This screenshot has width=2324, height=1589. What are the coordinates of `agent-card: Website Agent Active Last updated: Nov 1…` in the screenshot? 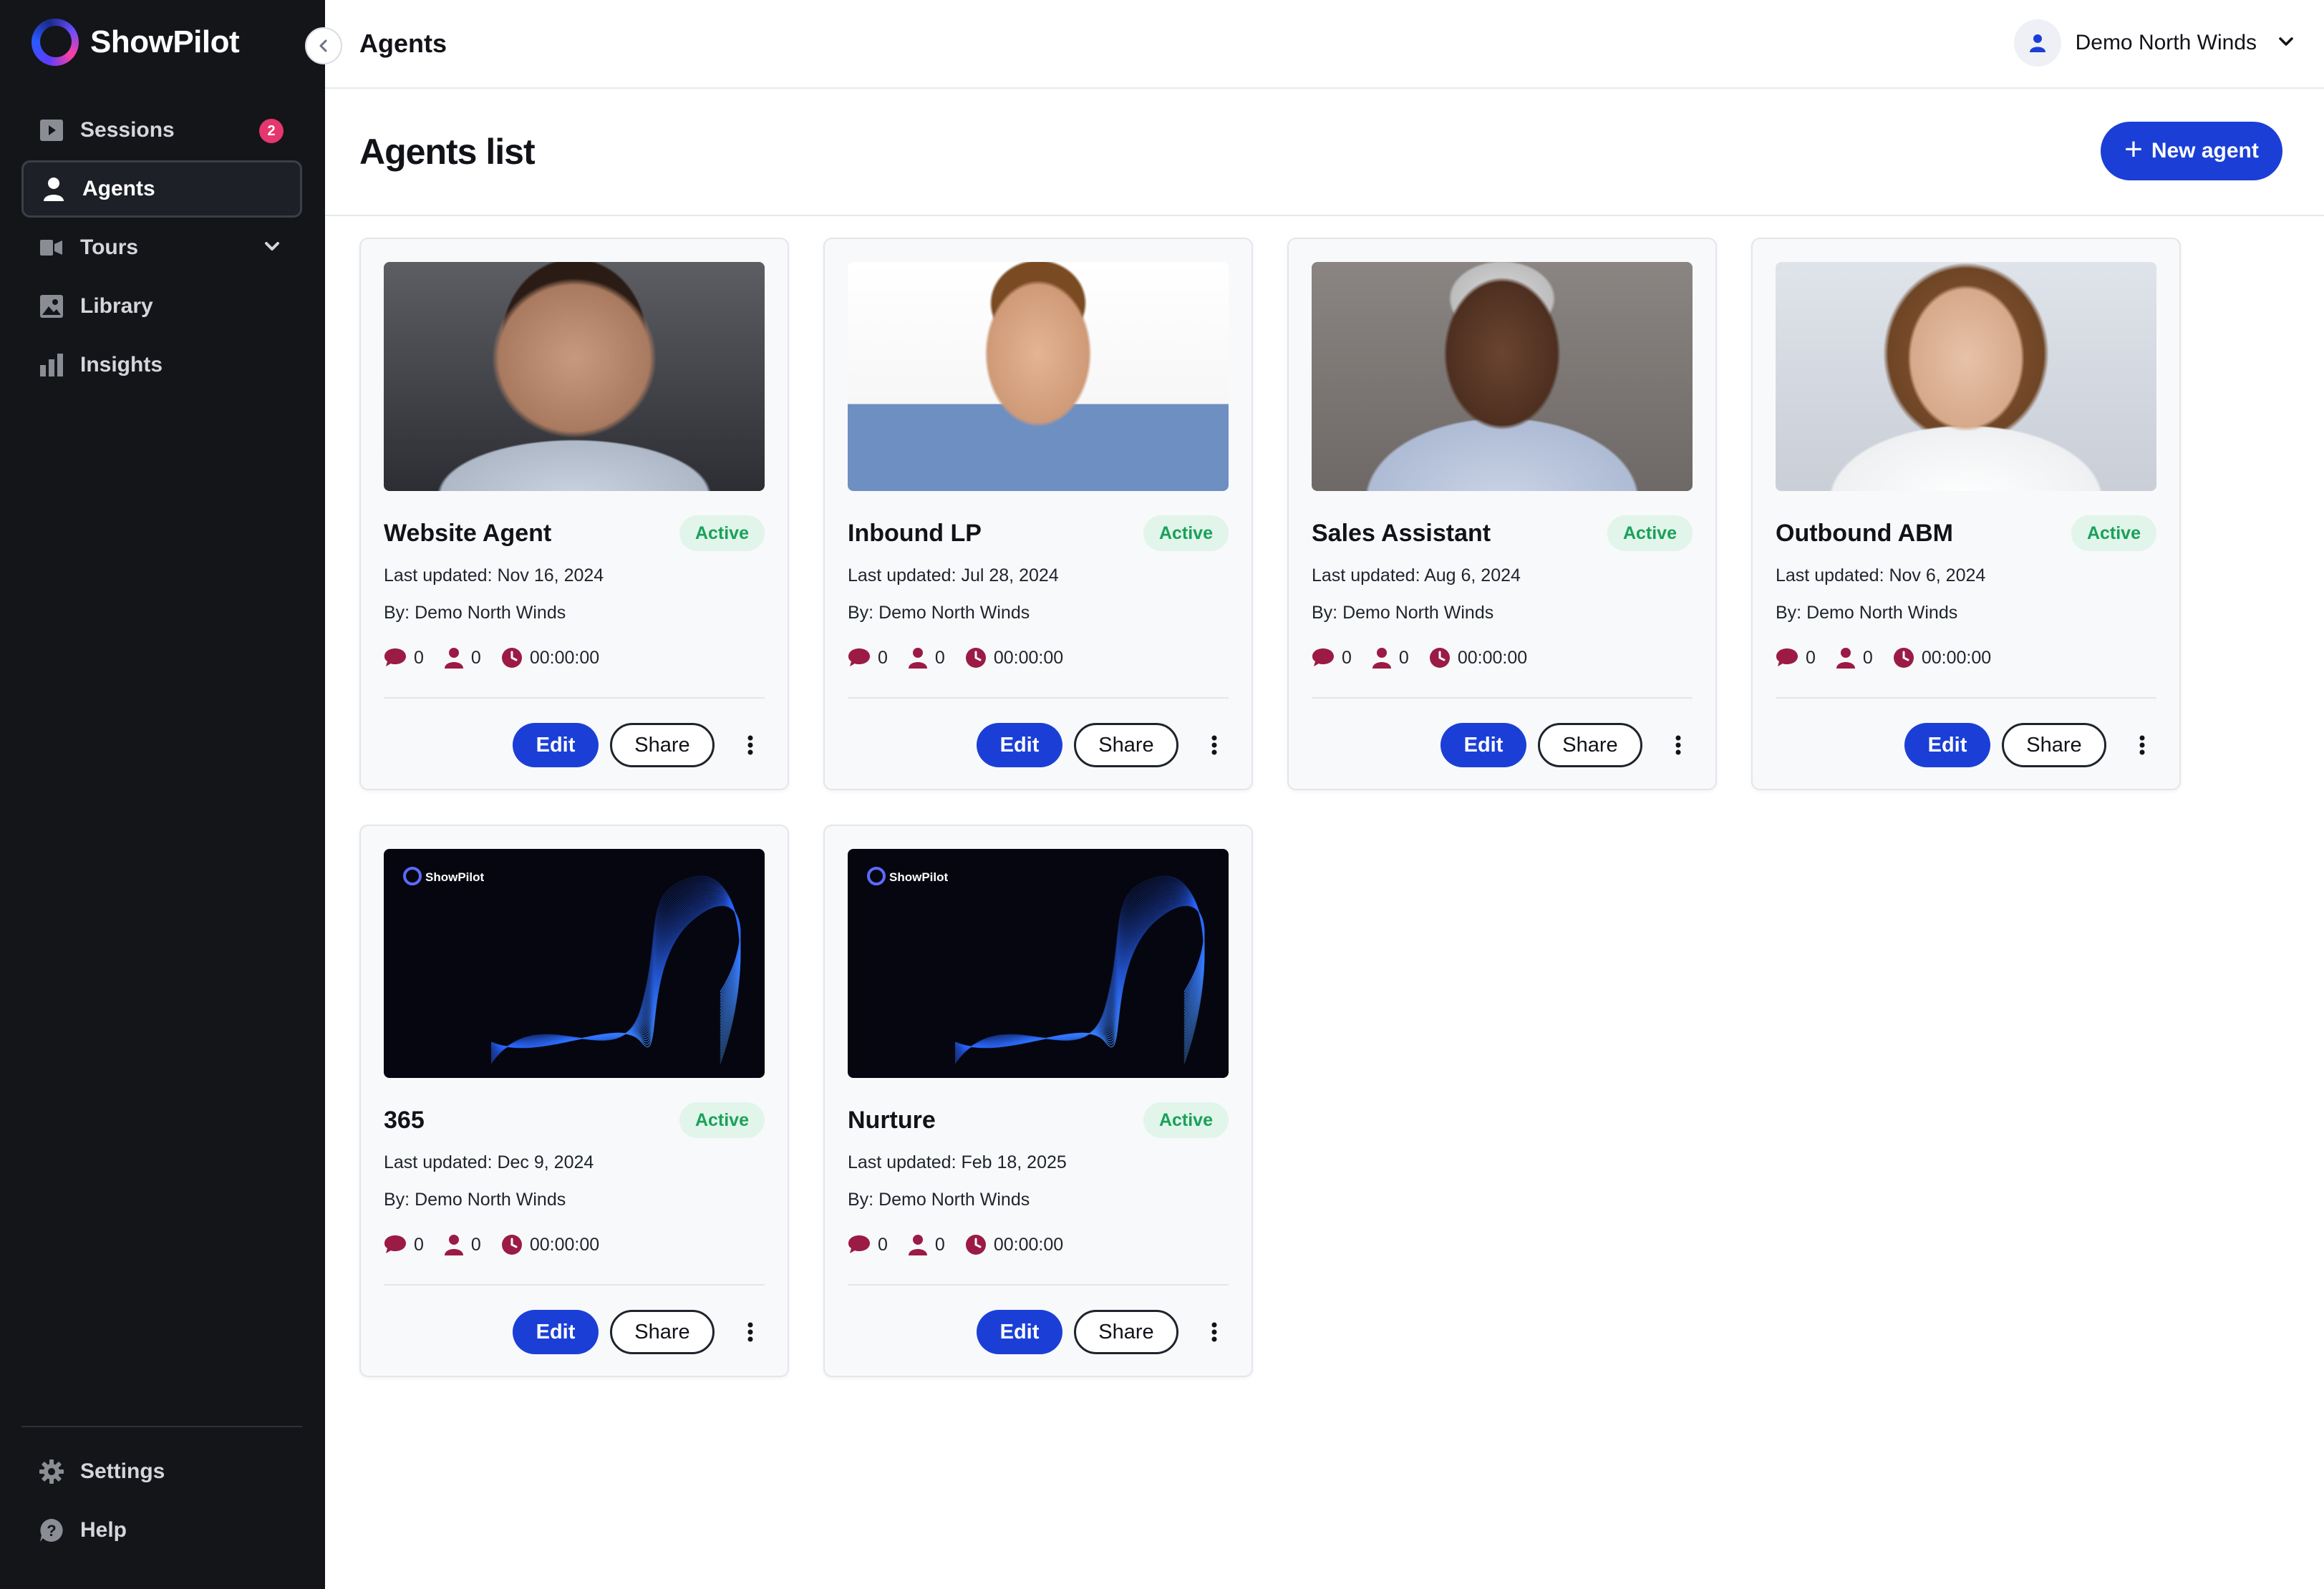 It's located at (574, 514).